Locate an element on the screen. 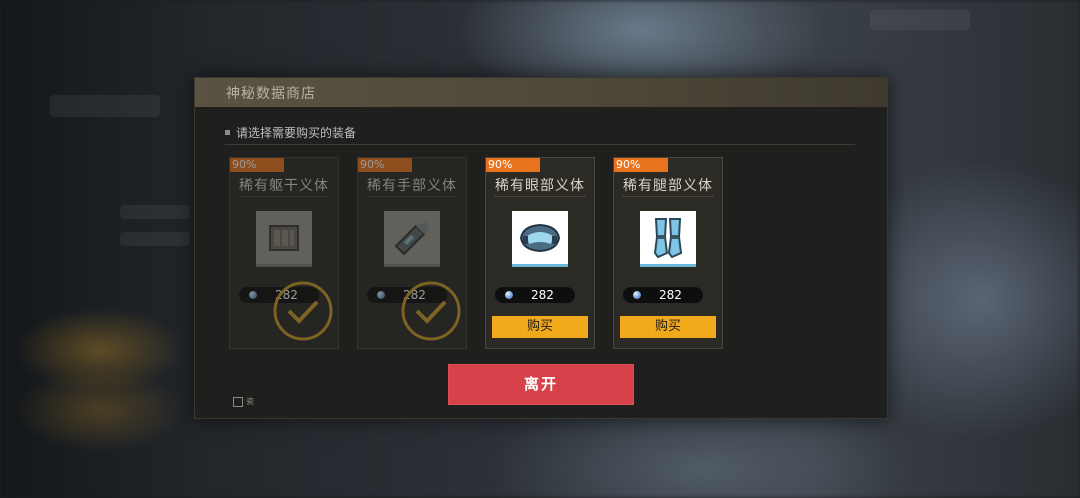  item-card-torso: 90% 稀有躯干义体 282 is located at coordinates (284, 253).